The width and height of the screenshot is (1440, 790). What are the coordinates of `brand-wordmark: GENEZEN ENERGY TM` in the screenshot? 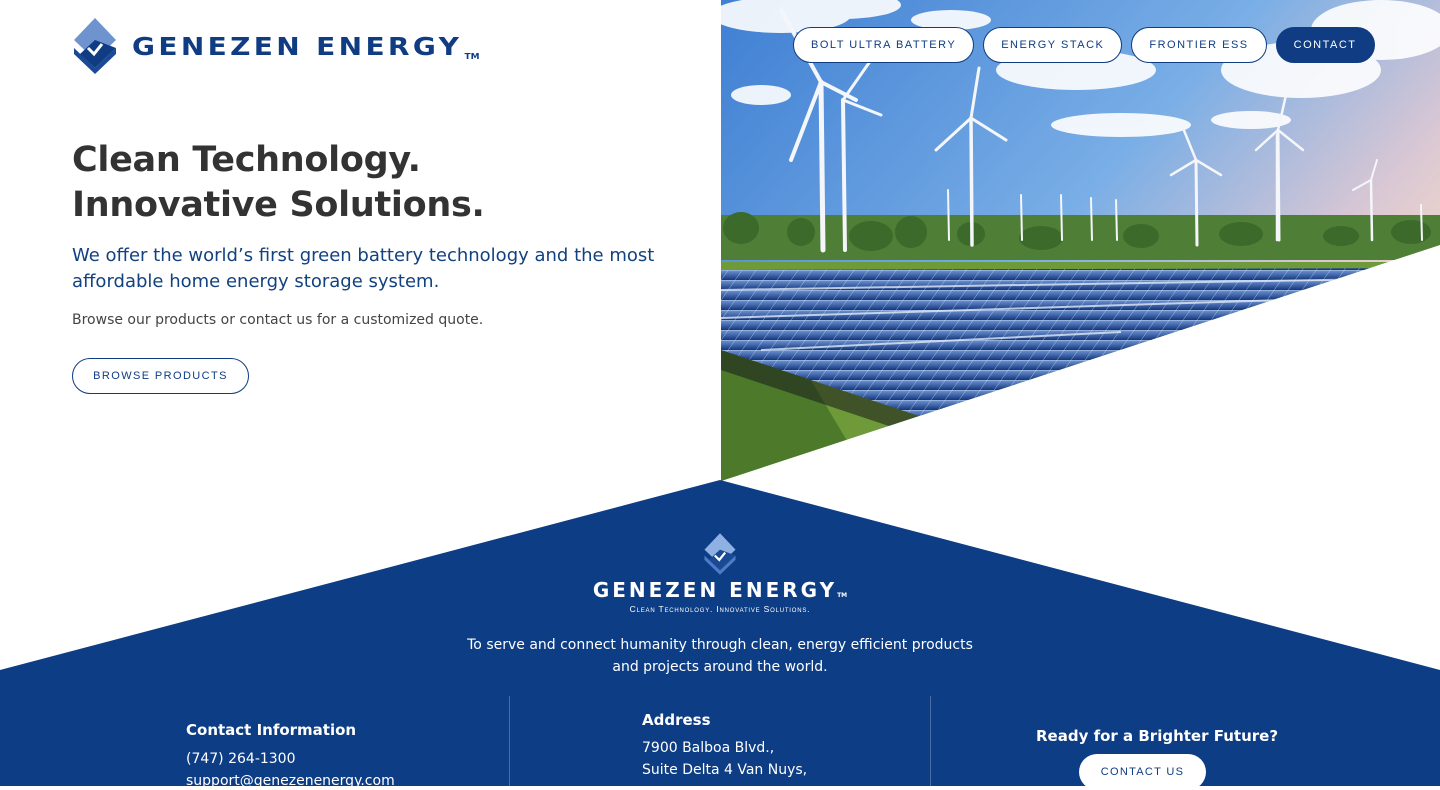 It's located at (305, 46).